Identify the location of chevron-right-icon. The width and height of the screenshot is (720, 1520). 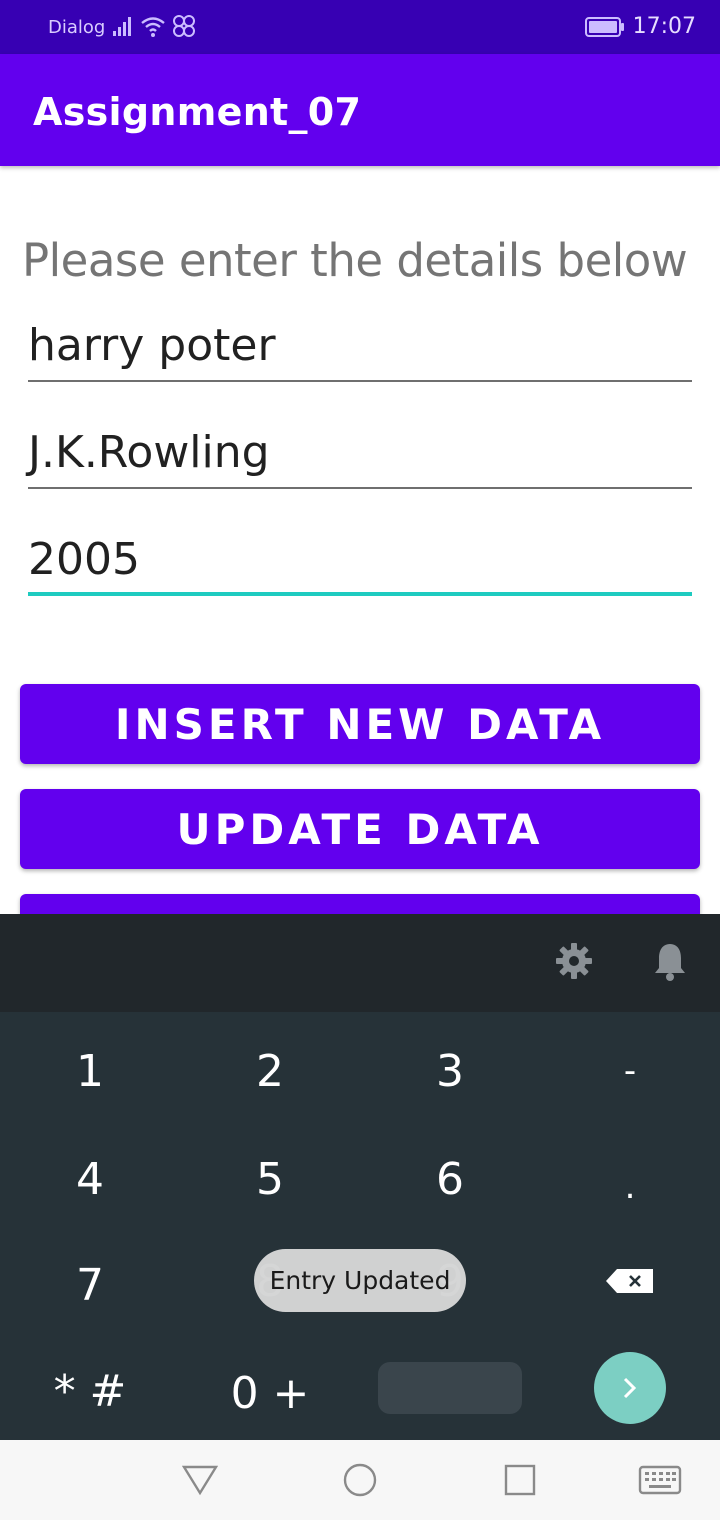
(630, 1388).